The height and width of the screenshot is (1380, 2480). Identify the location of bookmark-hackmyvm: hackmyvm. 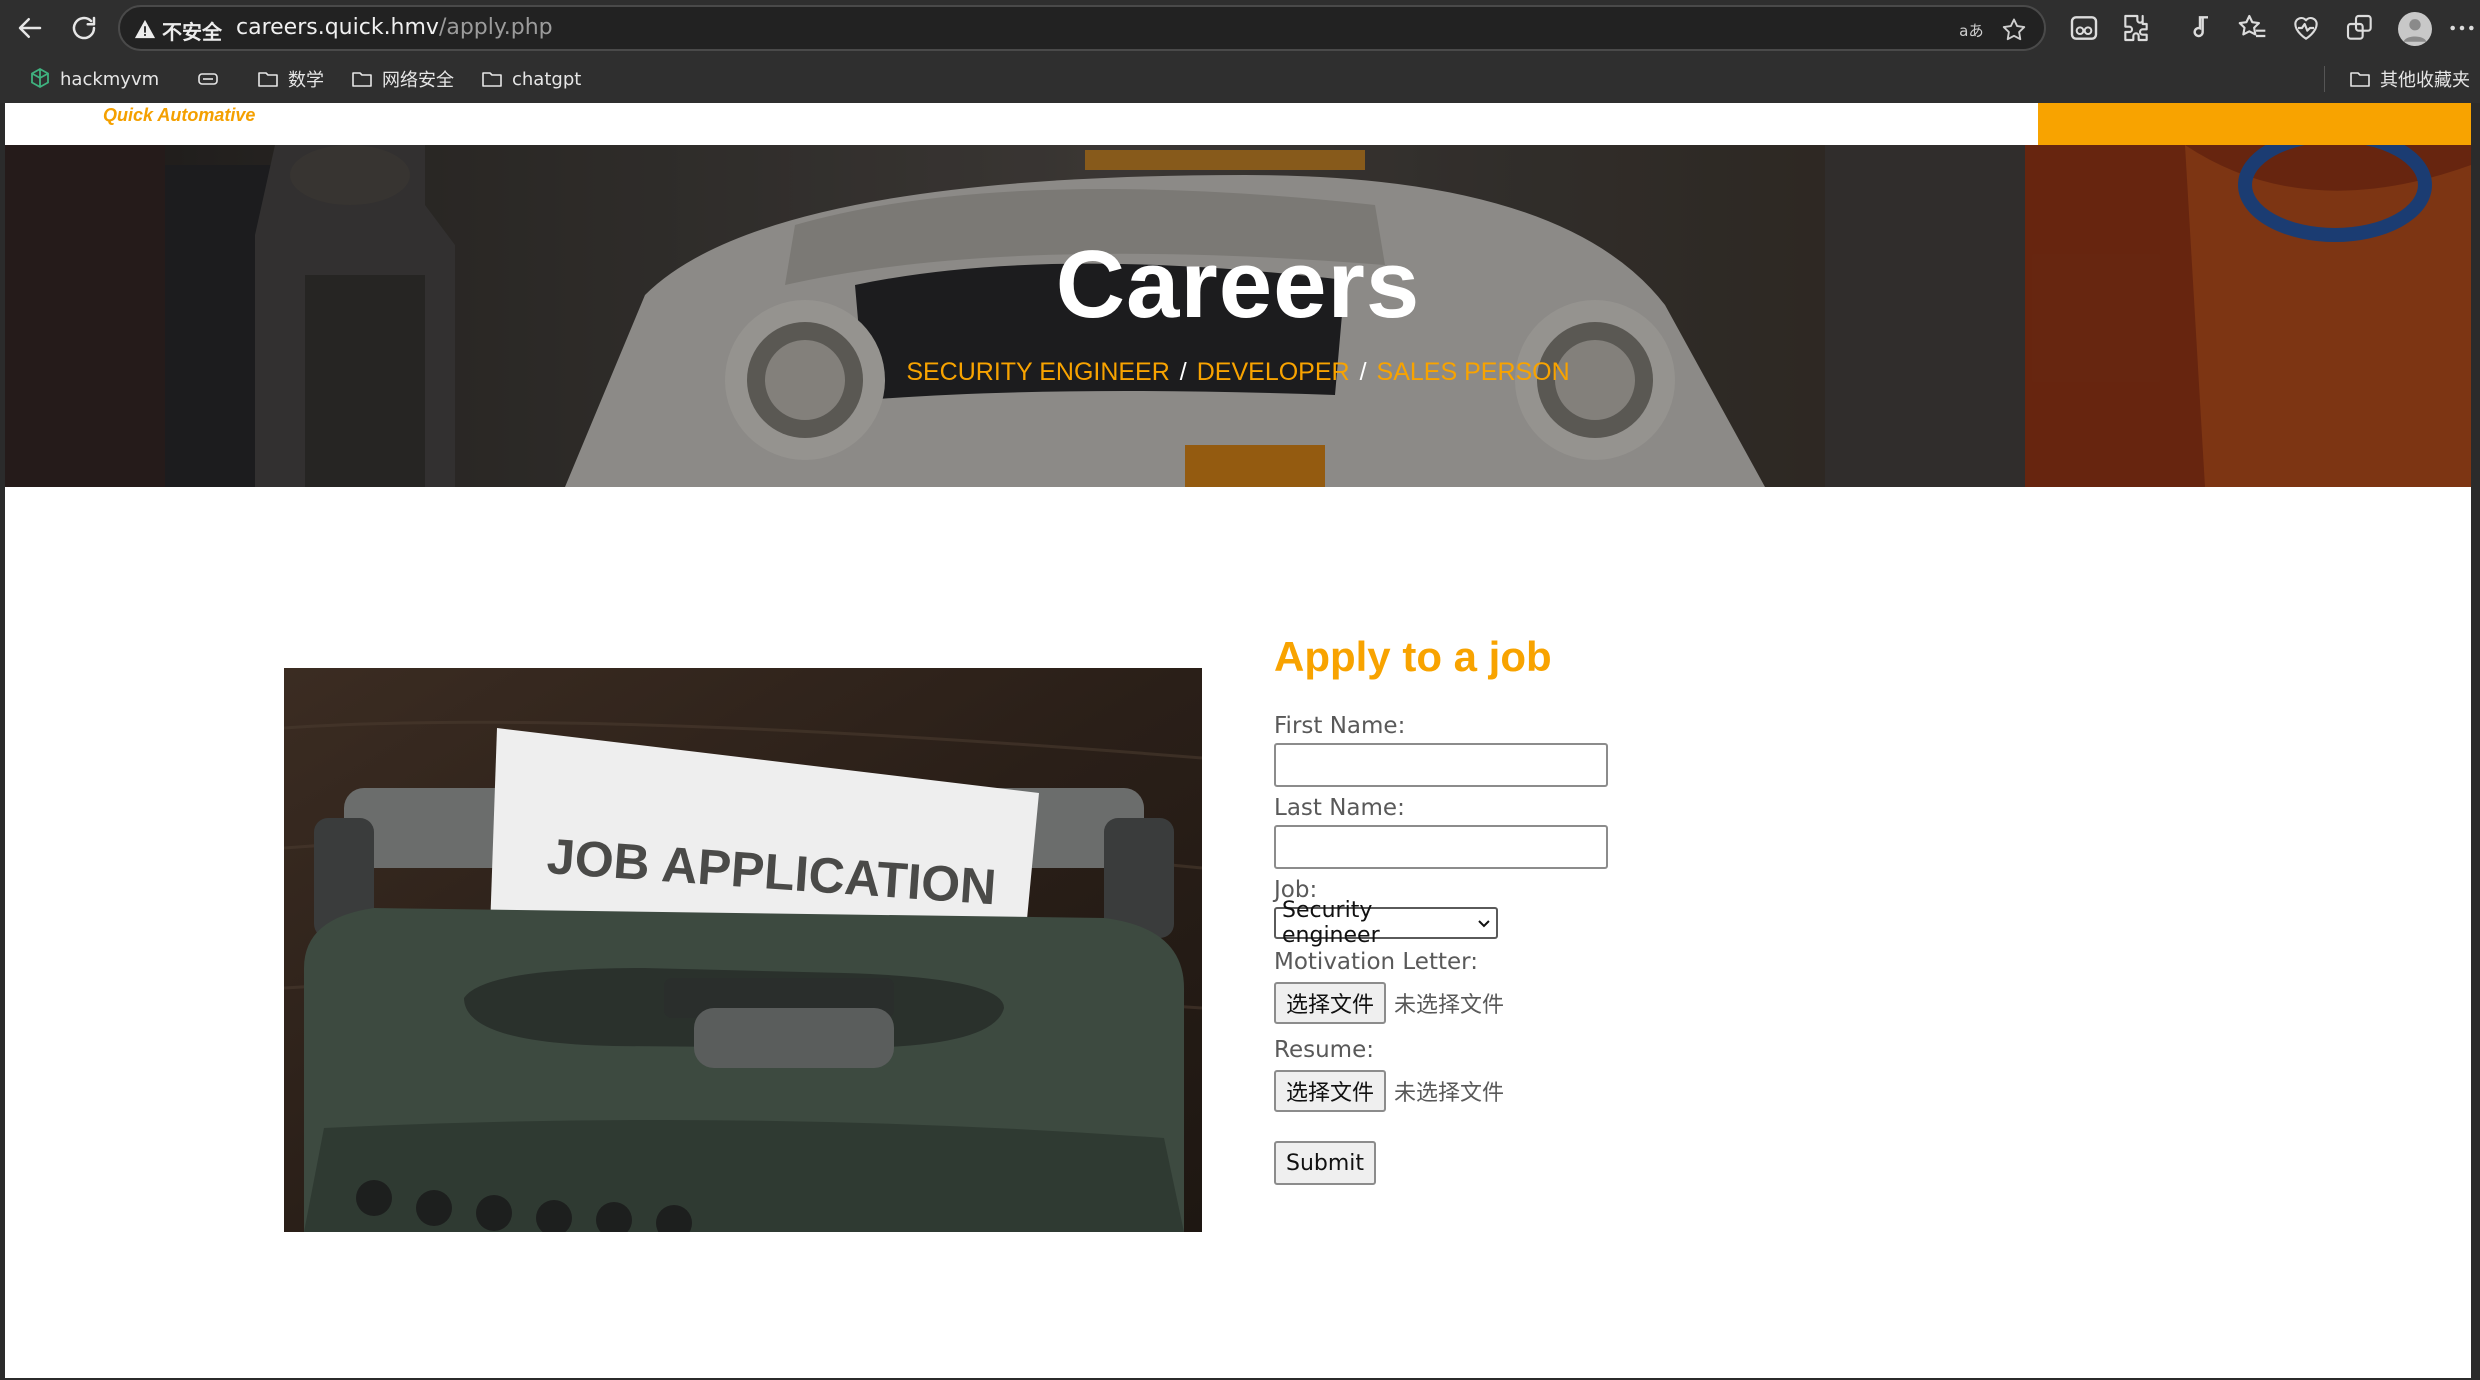
(93, 79).